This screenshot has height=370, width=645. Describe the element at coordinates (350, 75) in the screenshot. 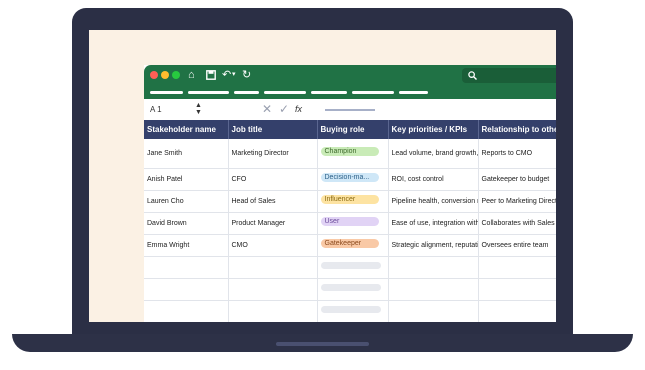

I see `title-bar: ⌂ ↶ ▾ ↻` at that location.